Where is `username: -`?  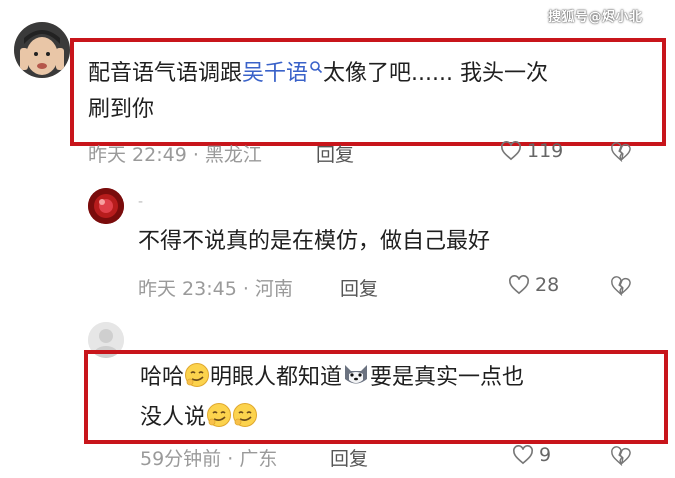
username: - is located at coordinates (140, 202).